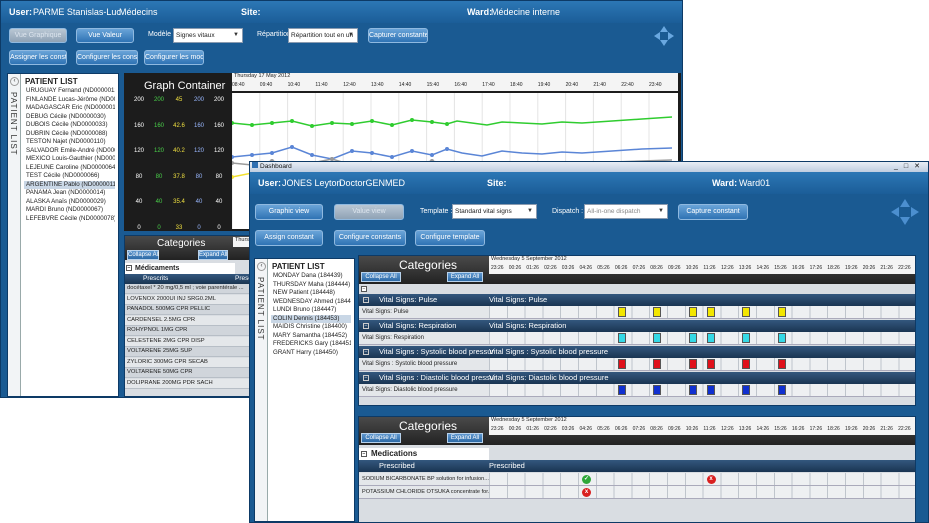 The image size is (929, 523). What do you see at coordinates (69, 219) in the screenshot?
I see `patient-list-item: LEFEBVRE Cécile (ND0000078)` at bounding box center [69, 219].